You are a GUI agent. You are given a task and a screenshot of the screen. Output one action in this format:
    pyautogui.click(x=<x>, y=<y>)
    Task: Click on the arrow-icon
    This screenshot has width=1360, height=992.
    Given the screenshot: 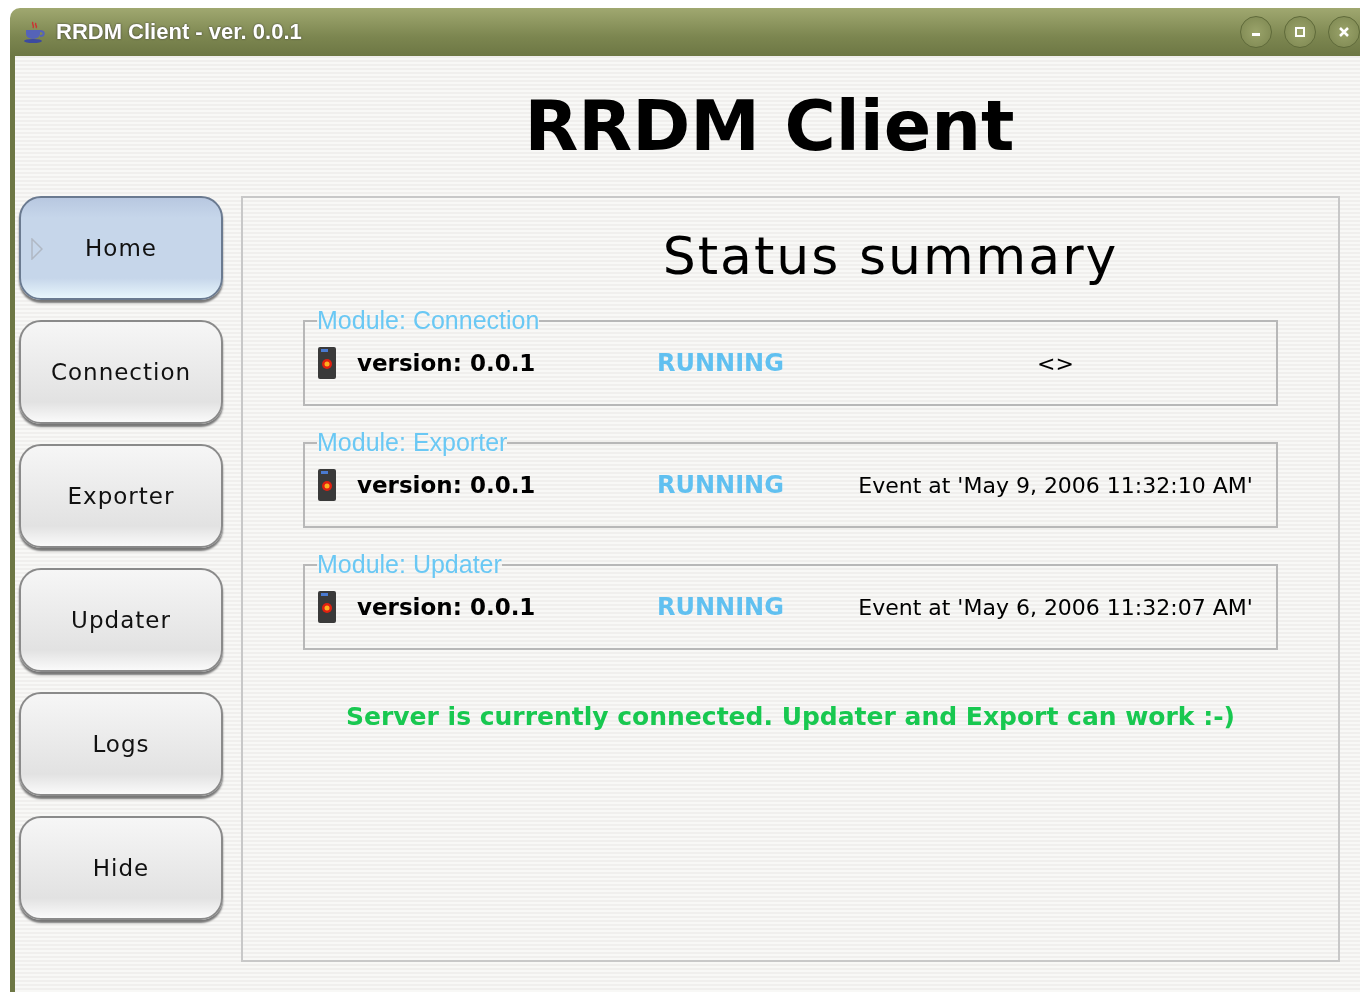 What is the action you would take?
    pyautogui.click(x=37, y=249)
    